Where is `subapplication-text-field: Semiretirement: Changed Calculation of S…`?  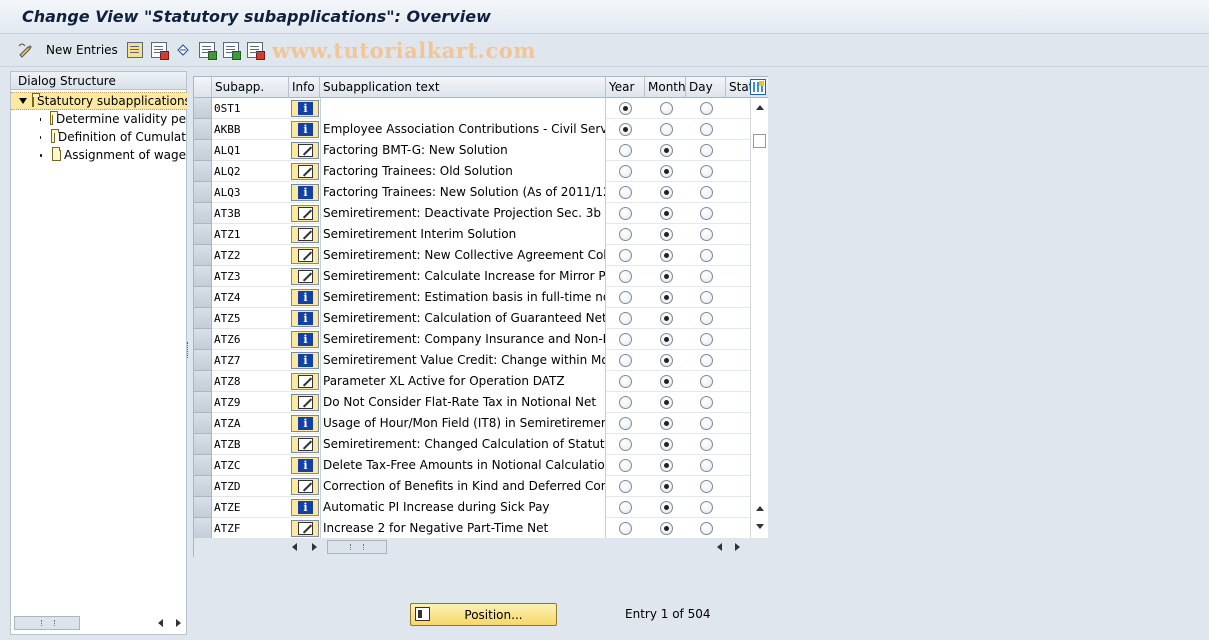
subapplication-text-field: Semiretirement: Changed Calculation of S… is located at coordinates (463, 444).